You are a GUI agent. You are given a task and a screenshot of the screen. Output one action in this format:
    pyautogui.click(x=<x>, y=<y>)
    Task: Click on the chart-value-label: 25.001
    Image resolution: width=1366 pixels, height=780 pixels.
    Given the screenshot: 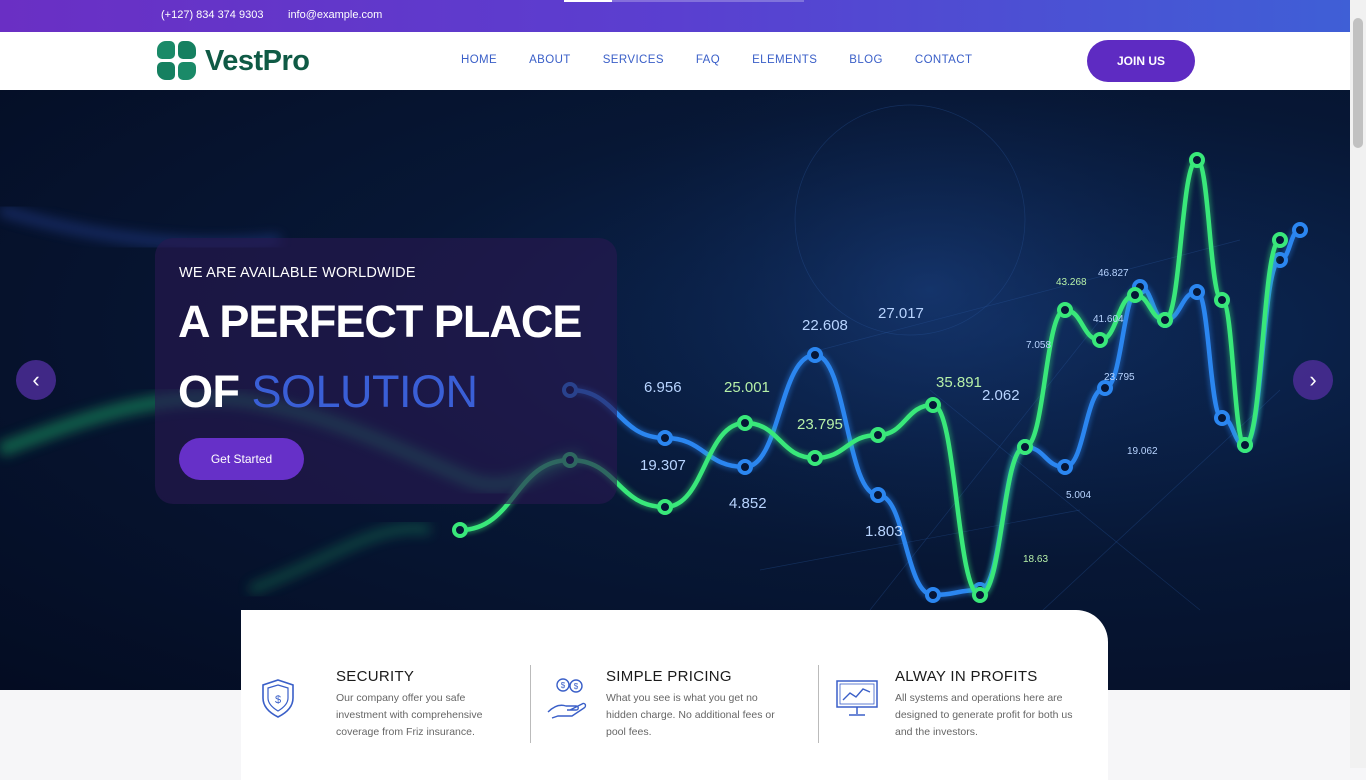 What is the action you would take?
    pyautogui.click(x=747, y=387)
    